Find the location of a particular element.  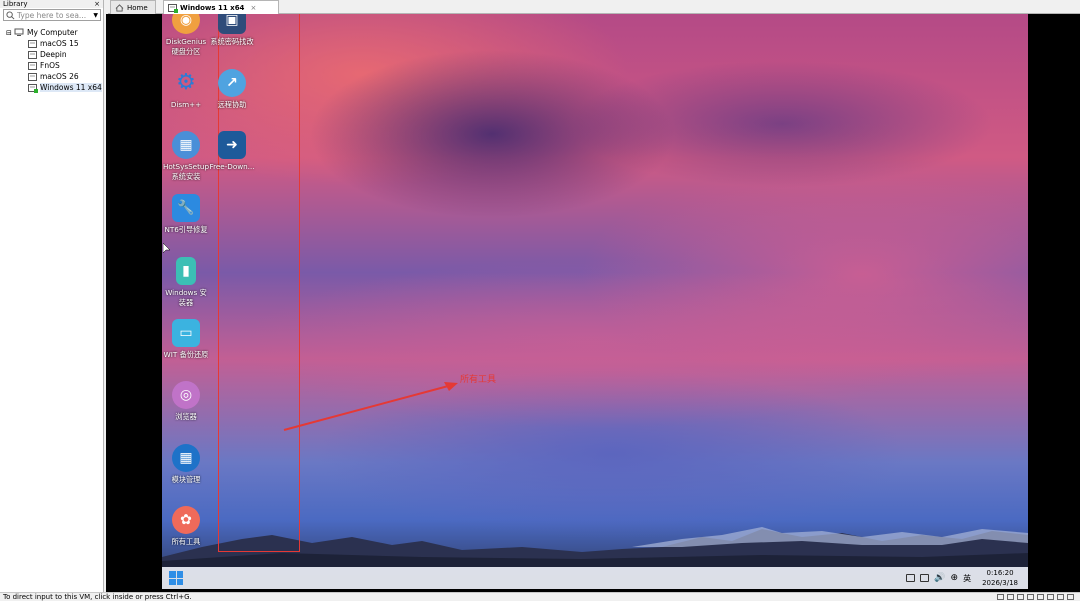

collapse-icon: ⊟ is located at coordinates (10, 33).